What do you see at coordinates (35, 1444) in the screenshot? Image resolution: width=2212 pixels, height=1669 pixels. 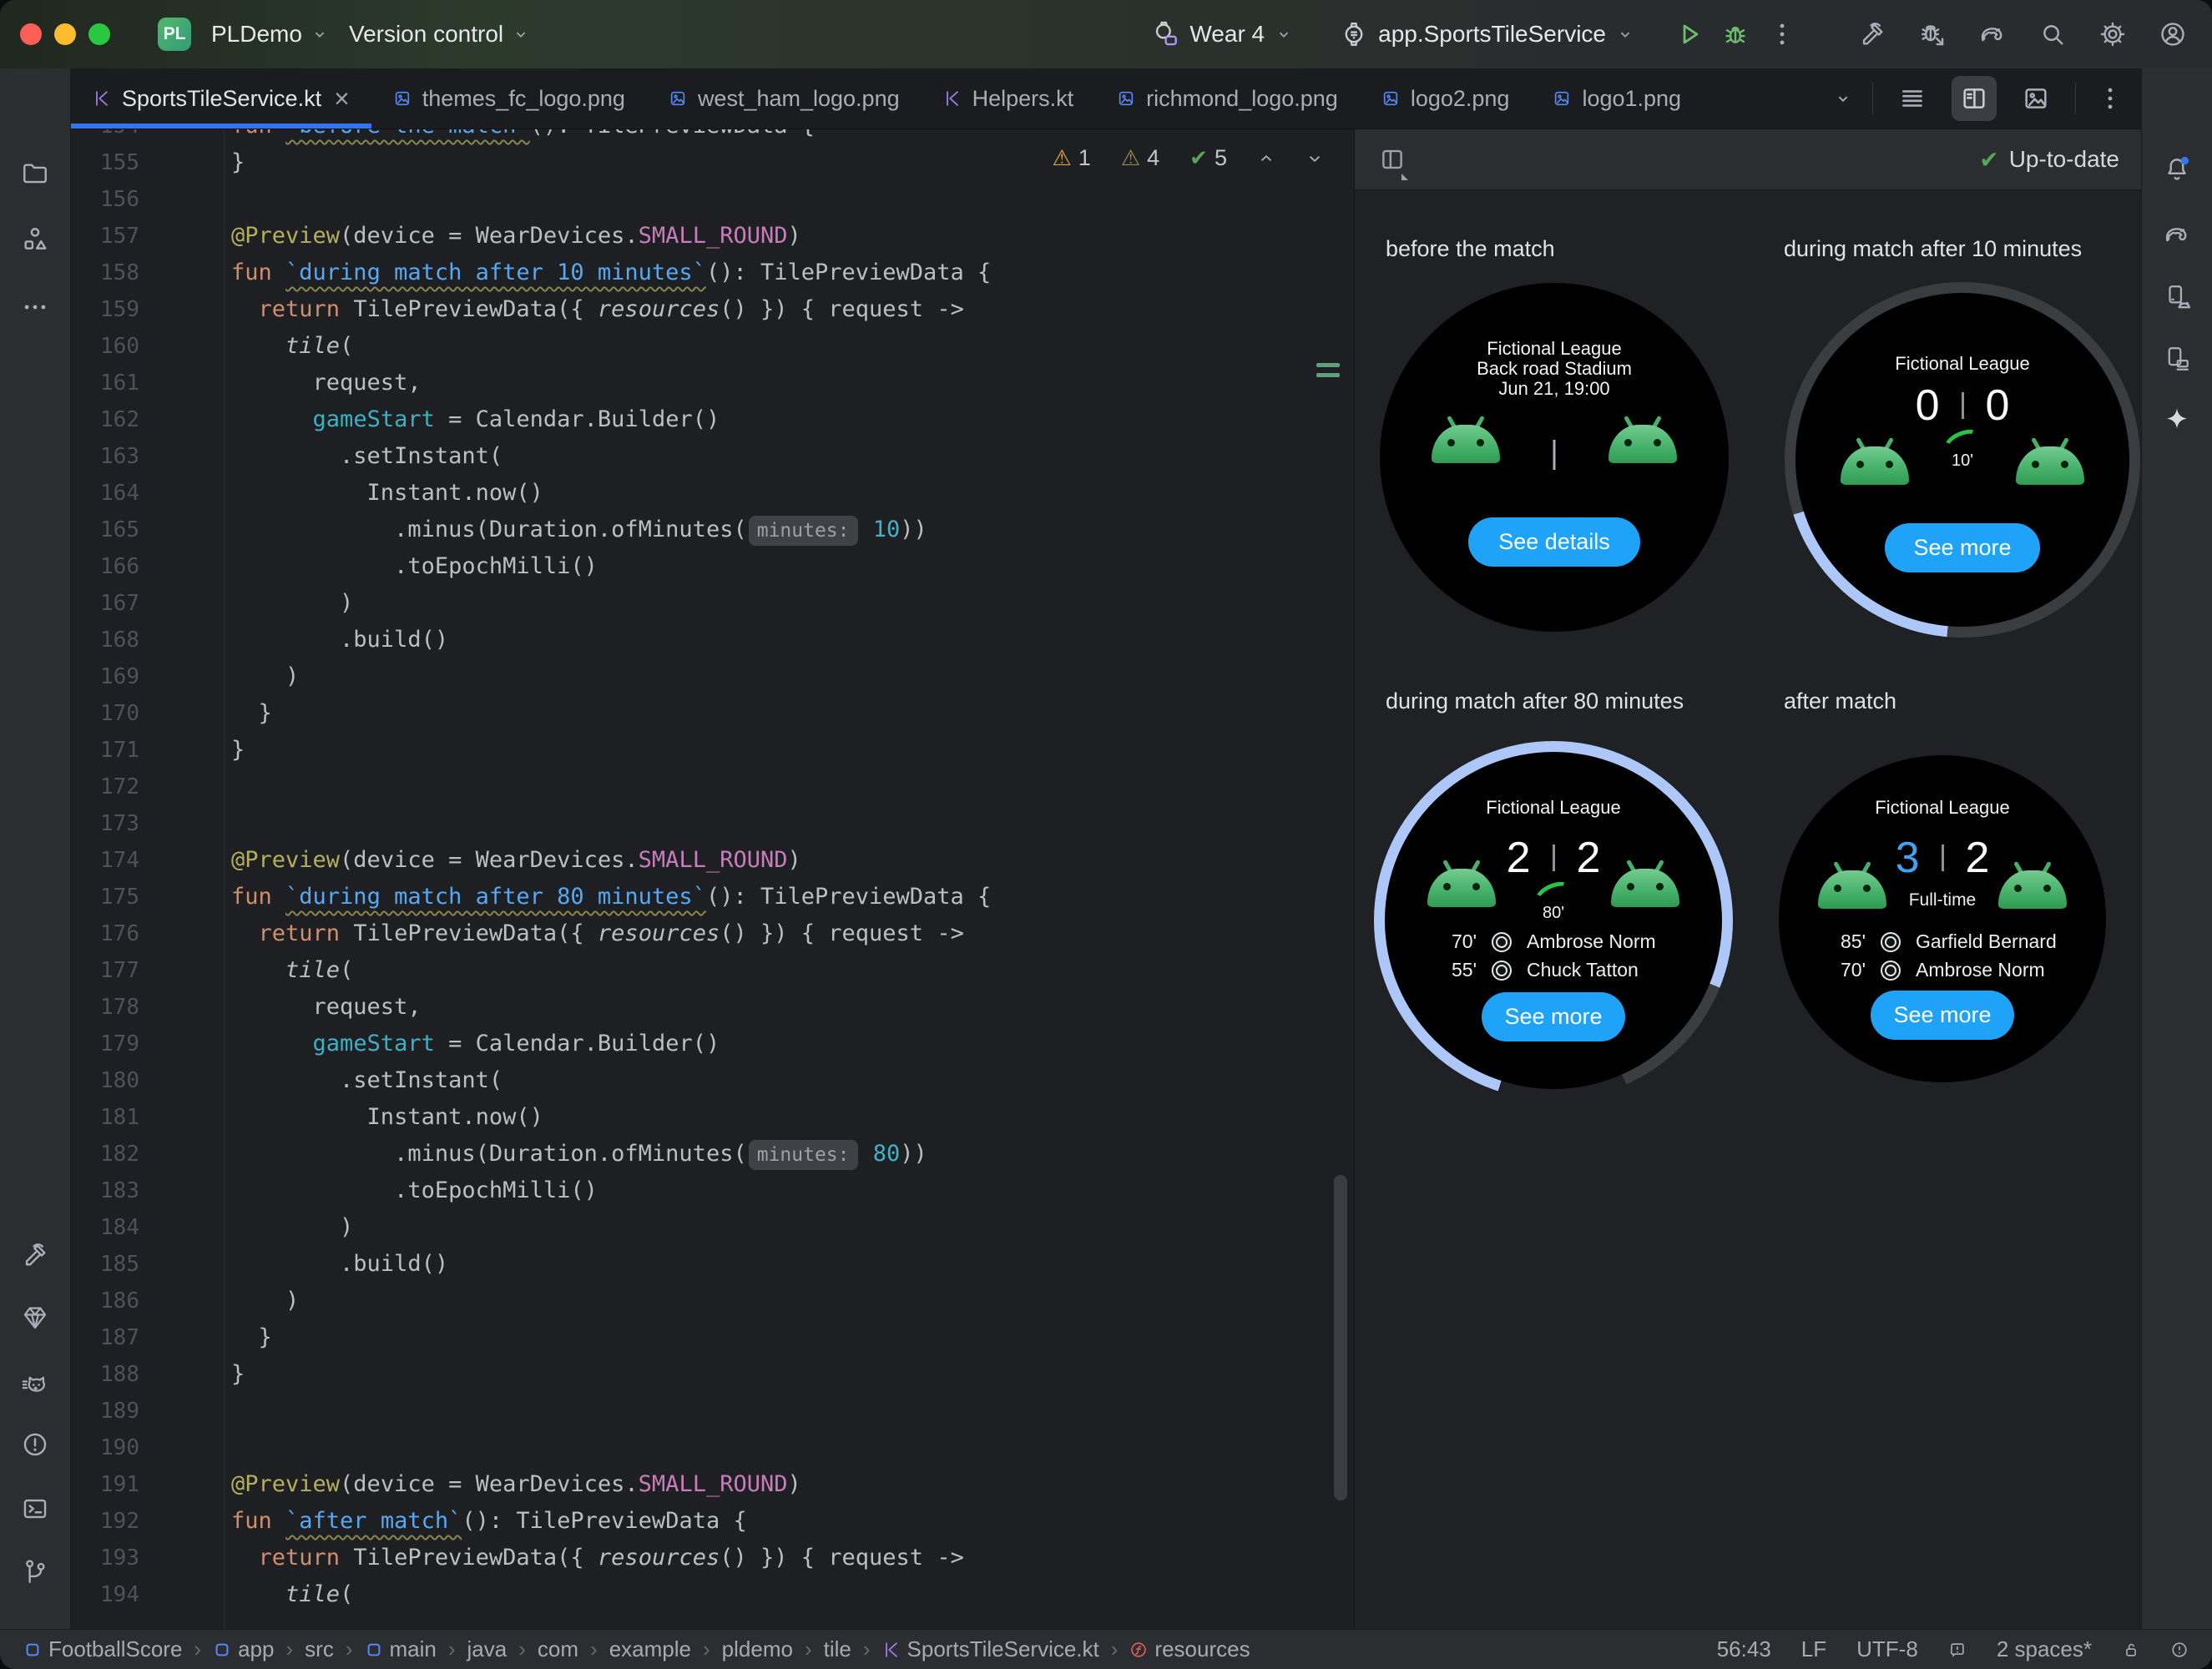 I see `problems-tool-button` at bounding box center [35, 1444].